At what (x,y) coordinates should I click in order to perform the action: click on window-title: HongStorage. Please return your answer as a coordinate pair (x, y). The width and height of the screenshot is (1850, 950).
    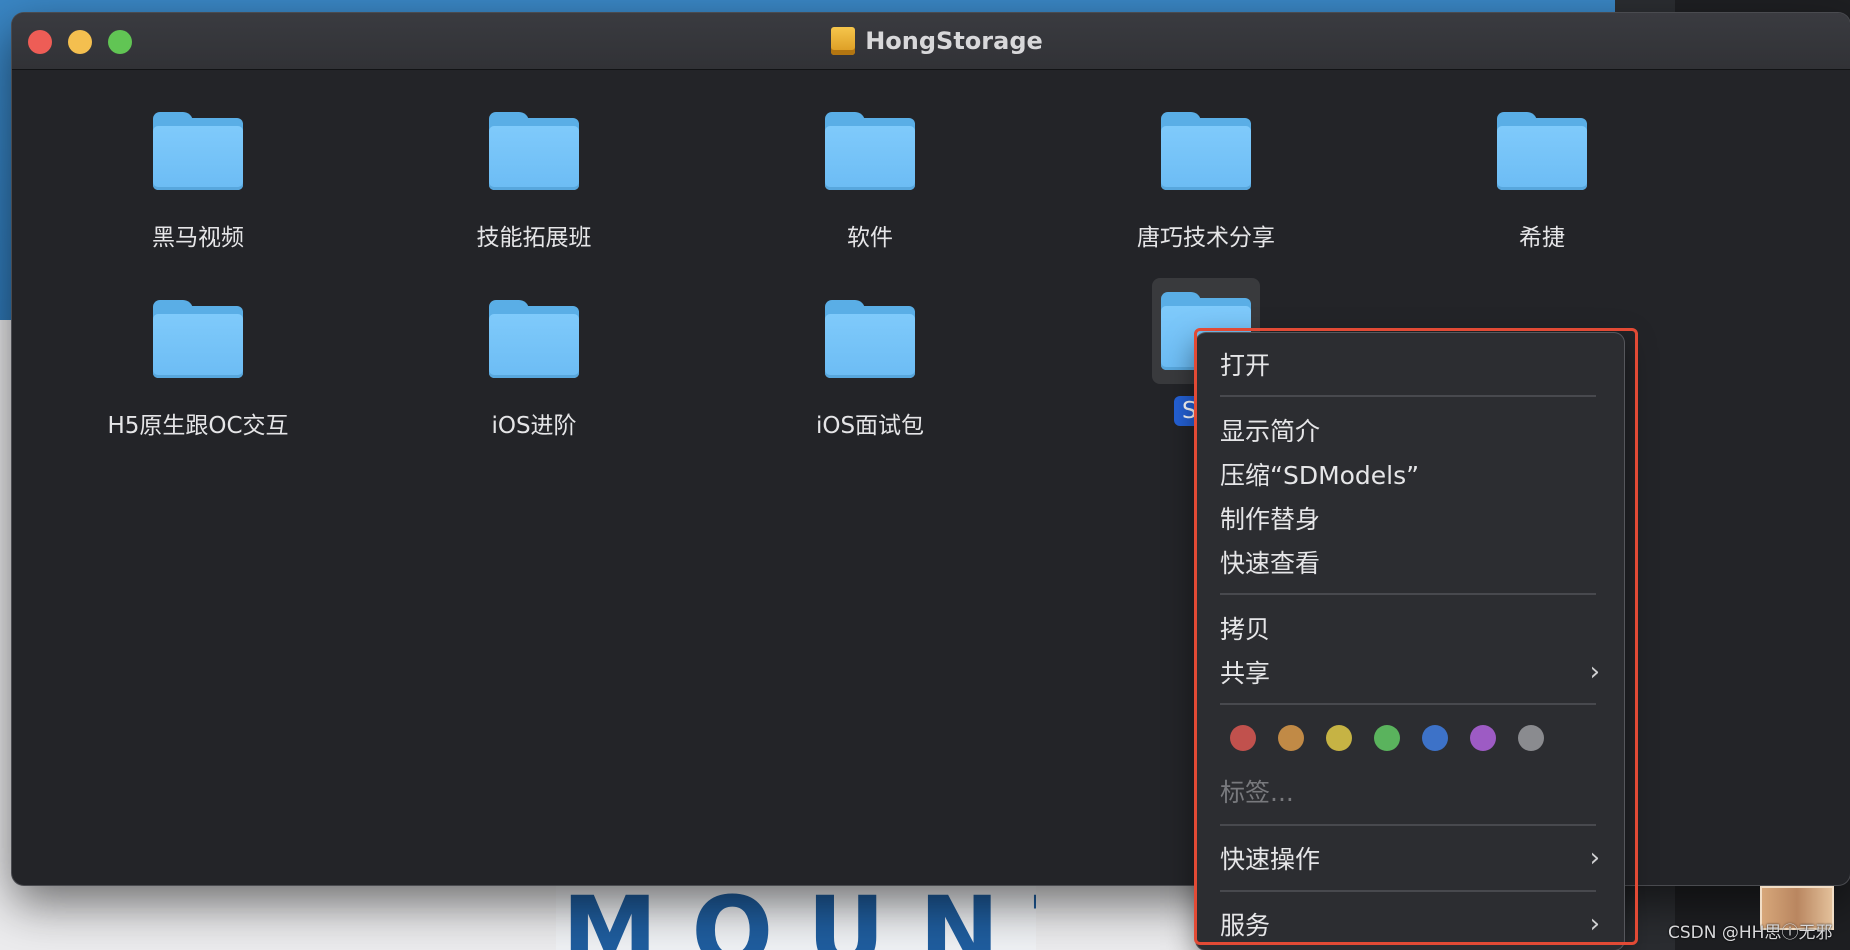
    Looking at the image, I should click on (954, 41).